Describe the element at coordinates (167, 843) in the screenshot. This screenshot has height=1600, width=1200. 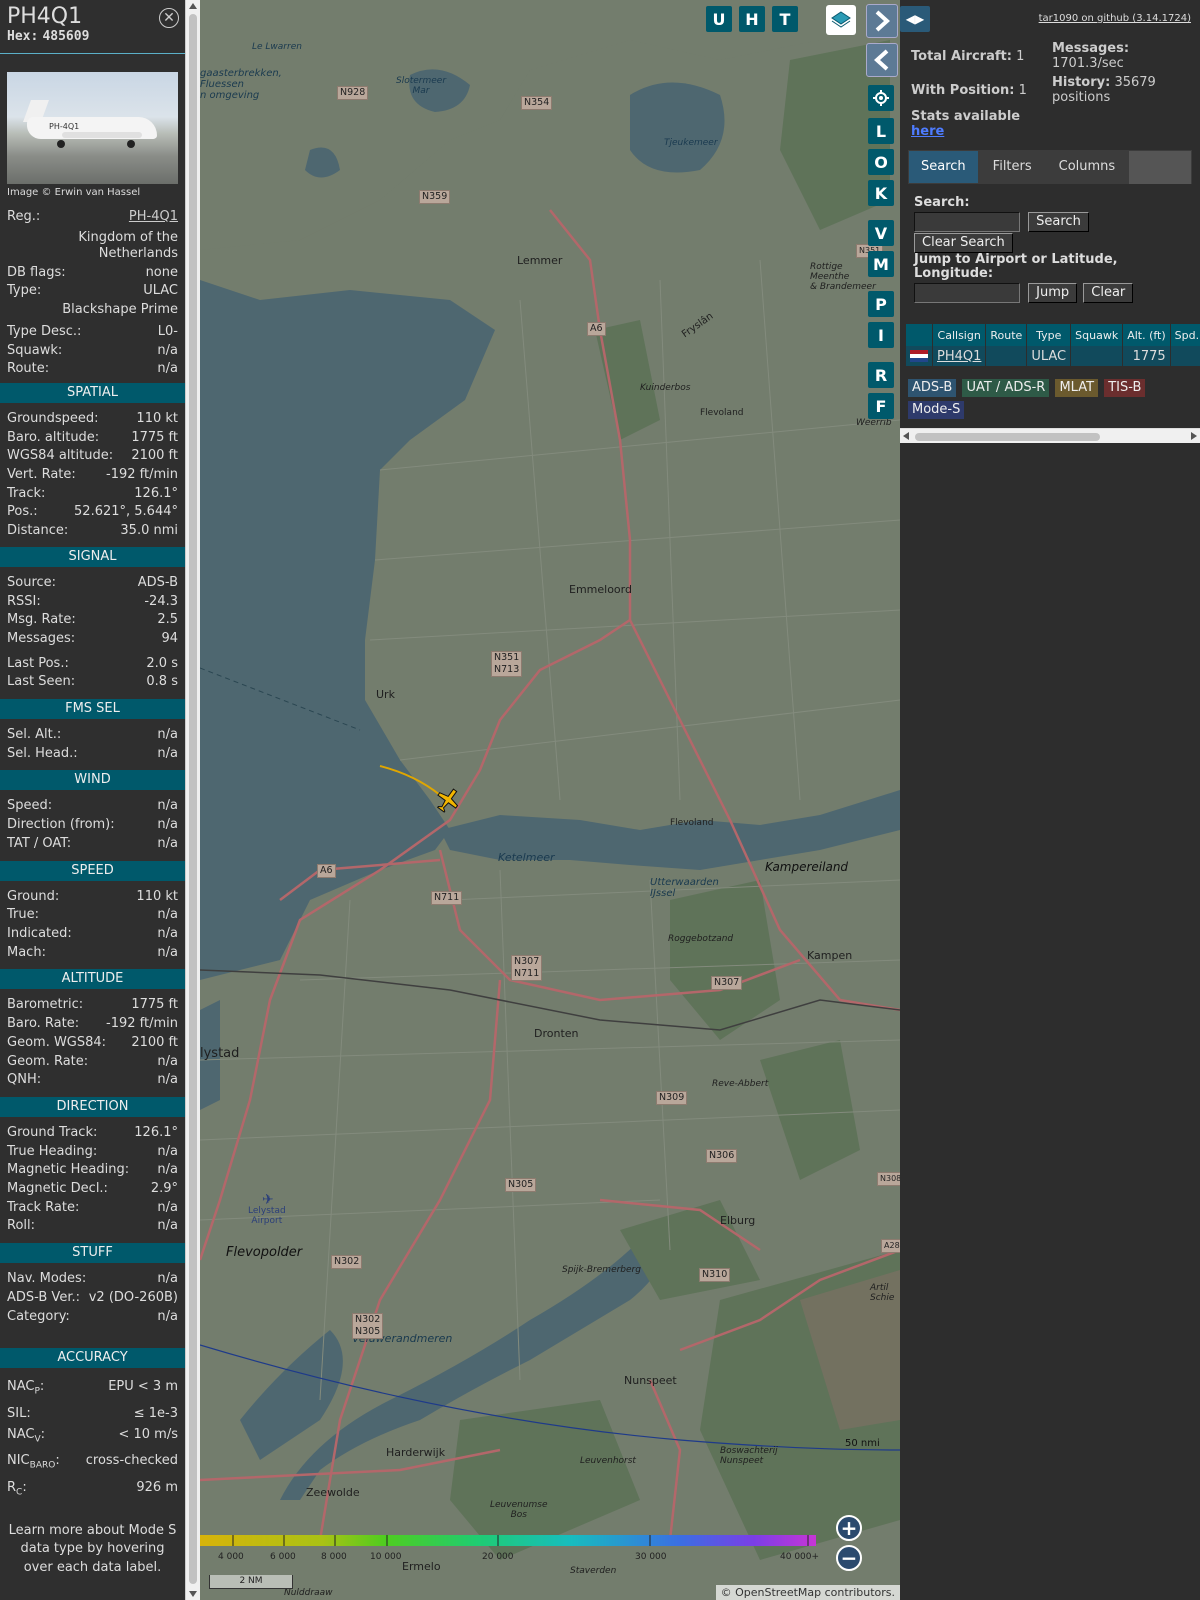
I see `tat-oat-value: n/a` at that location.